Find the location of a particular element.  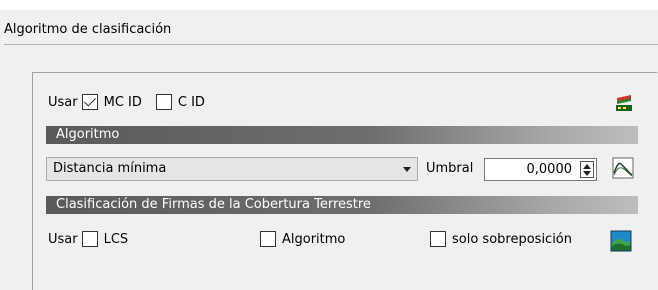

use-lcs-row: Usar LCS is located at coordinates (88, 239).